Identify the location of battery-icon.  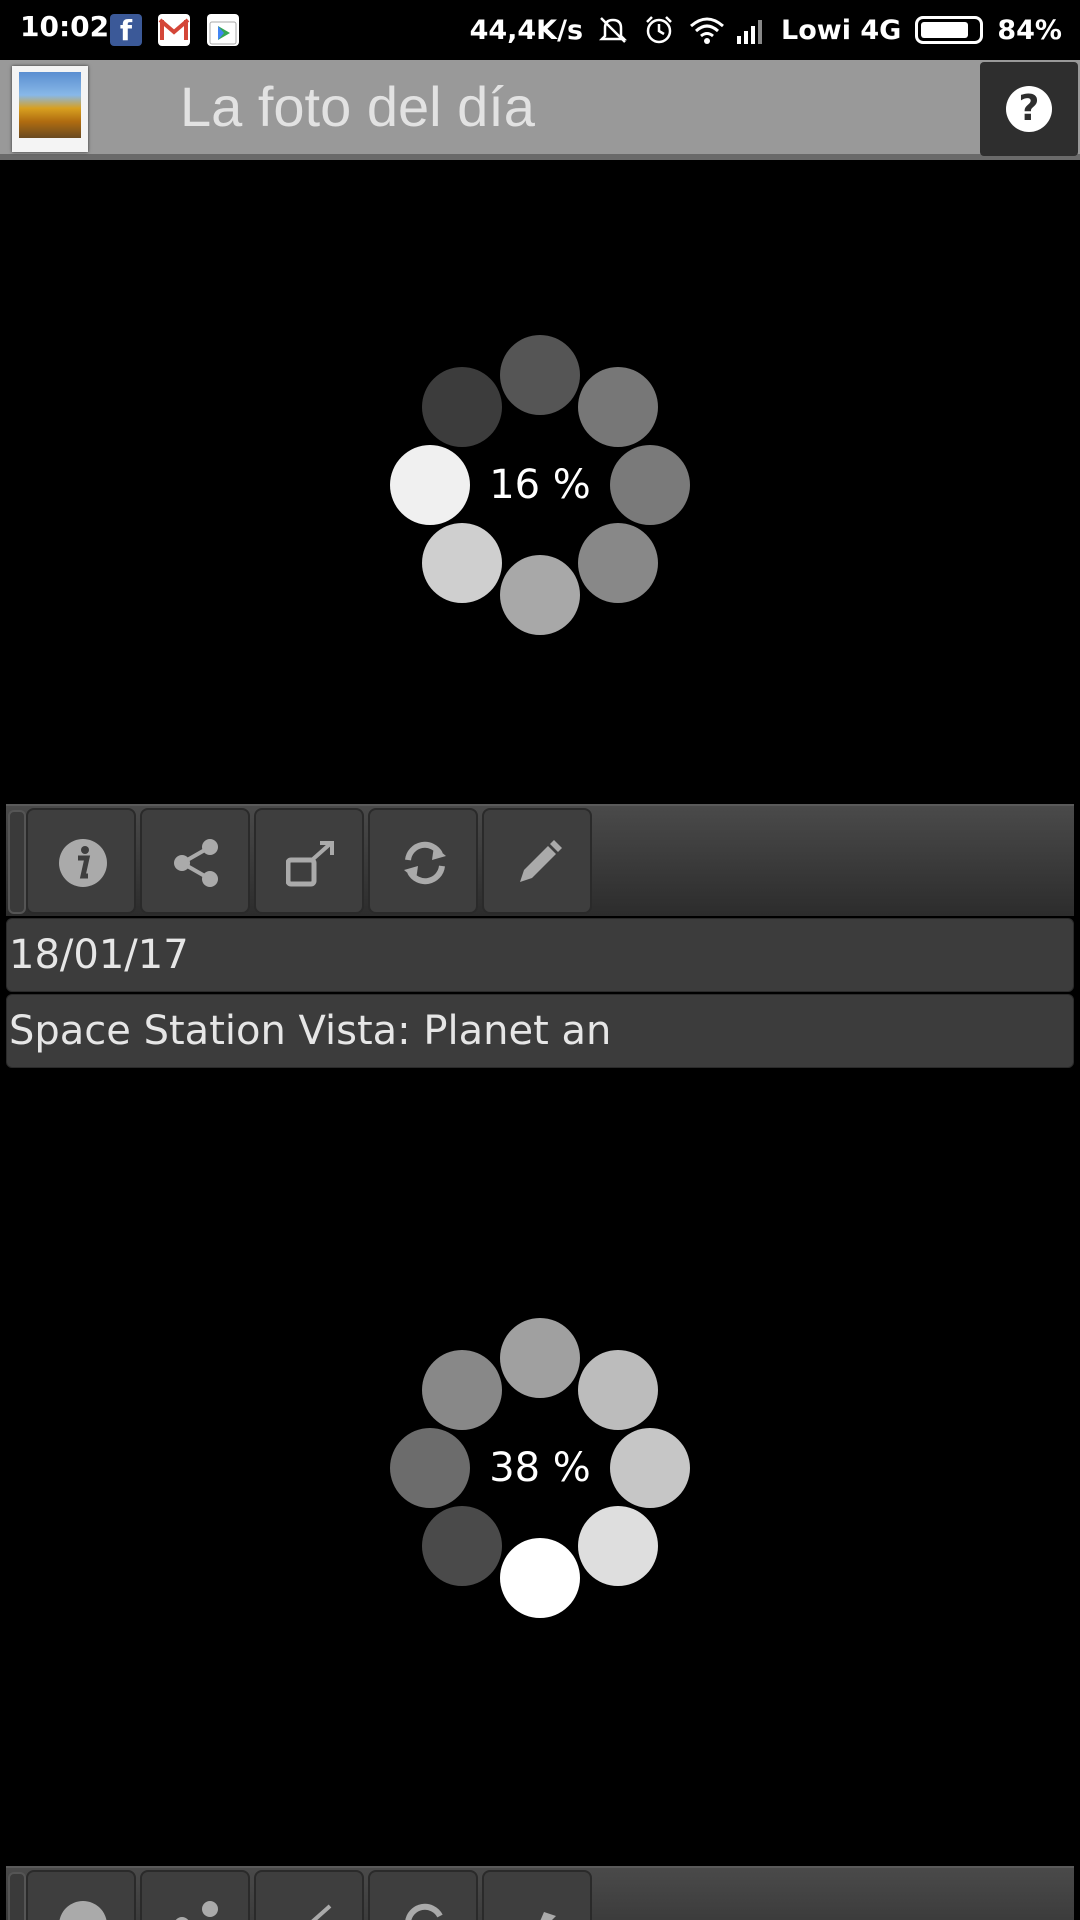
(949, 30).